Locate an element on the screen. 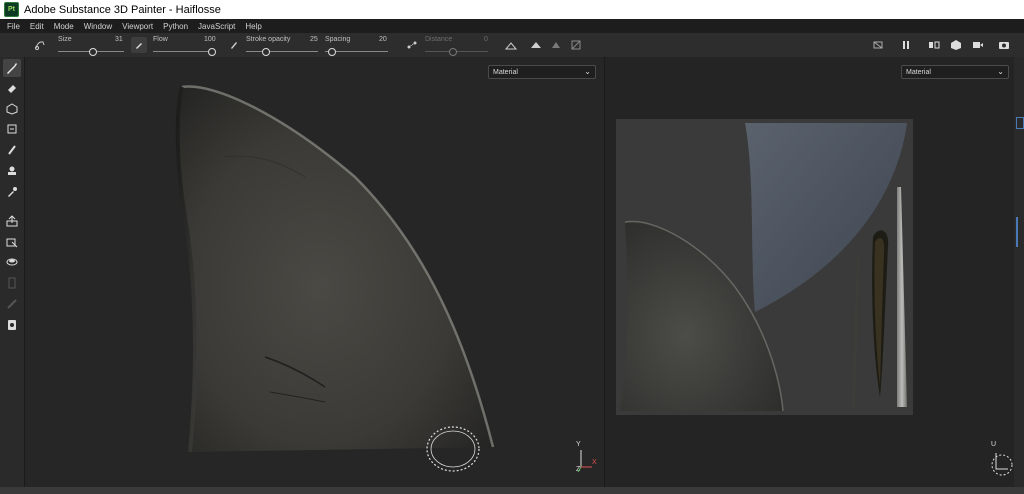 The width and height of the screenshot is (1024, 494). display-mode-icon is located at coordinates (956, 45).